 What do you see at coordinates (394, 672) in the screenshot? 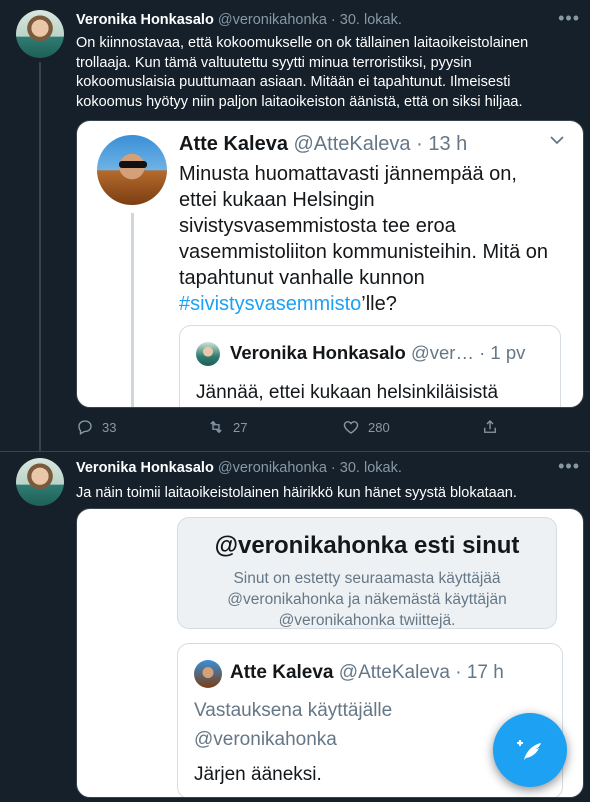
I see `reply-author-handle: @AtteKaleva` at bounding box center [394, 672].